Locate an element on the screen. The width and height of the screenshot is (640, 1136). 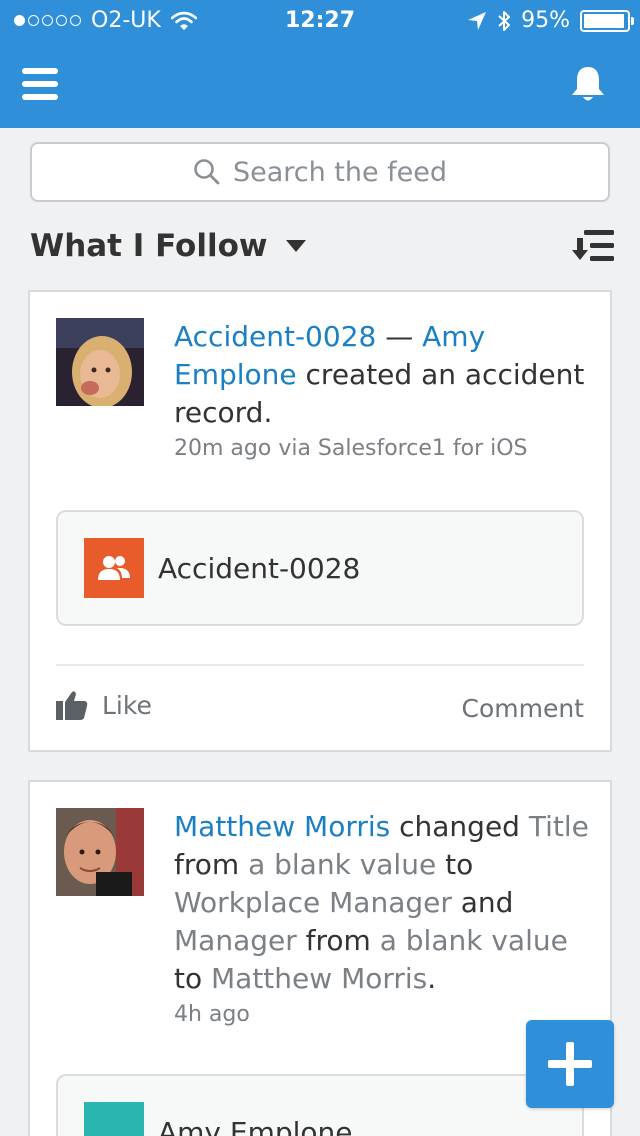
post-text-fragment: and is located at coordinates (482, 902).